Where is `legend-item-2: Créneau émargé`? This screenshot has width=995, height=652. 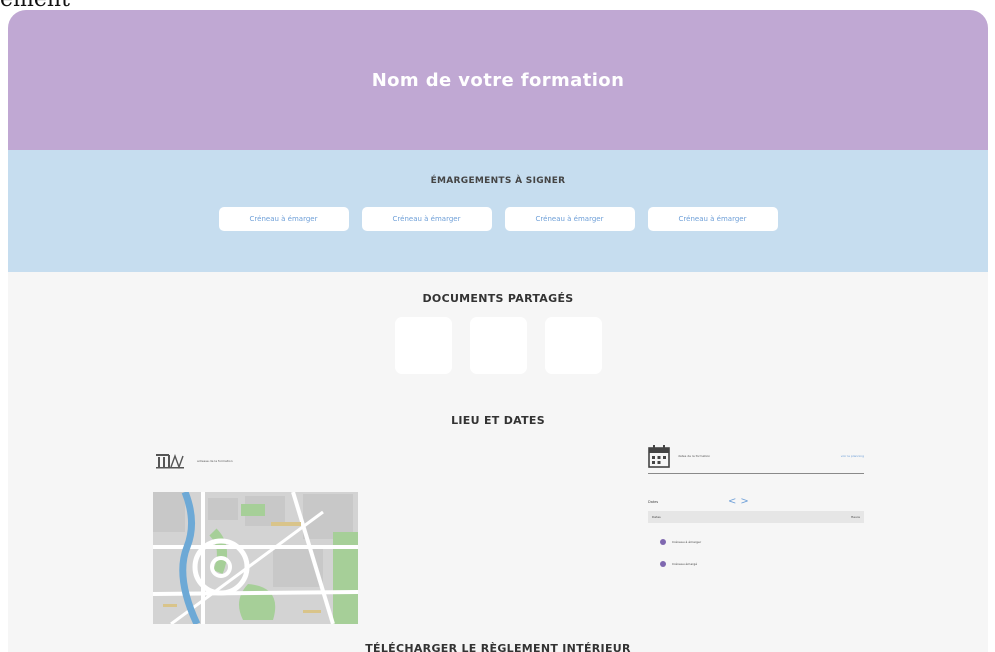
legend-item-2: Créneau émargé is located at coordinates (756, 564).